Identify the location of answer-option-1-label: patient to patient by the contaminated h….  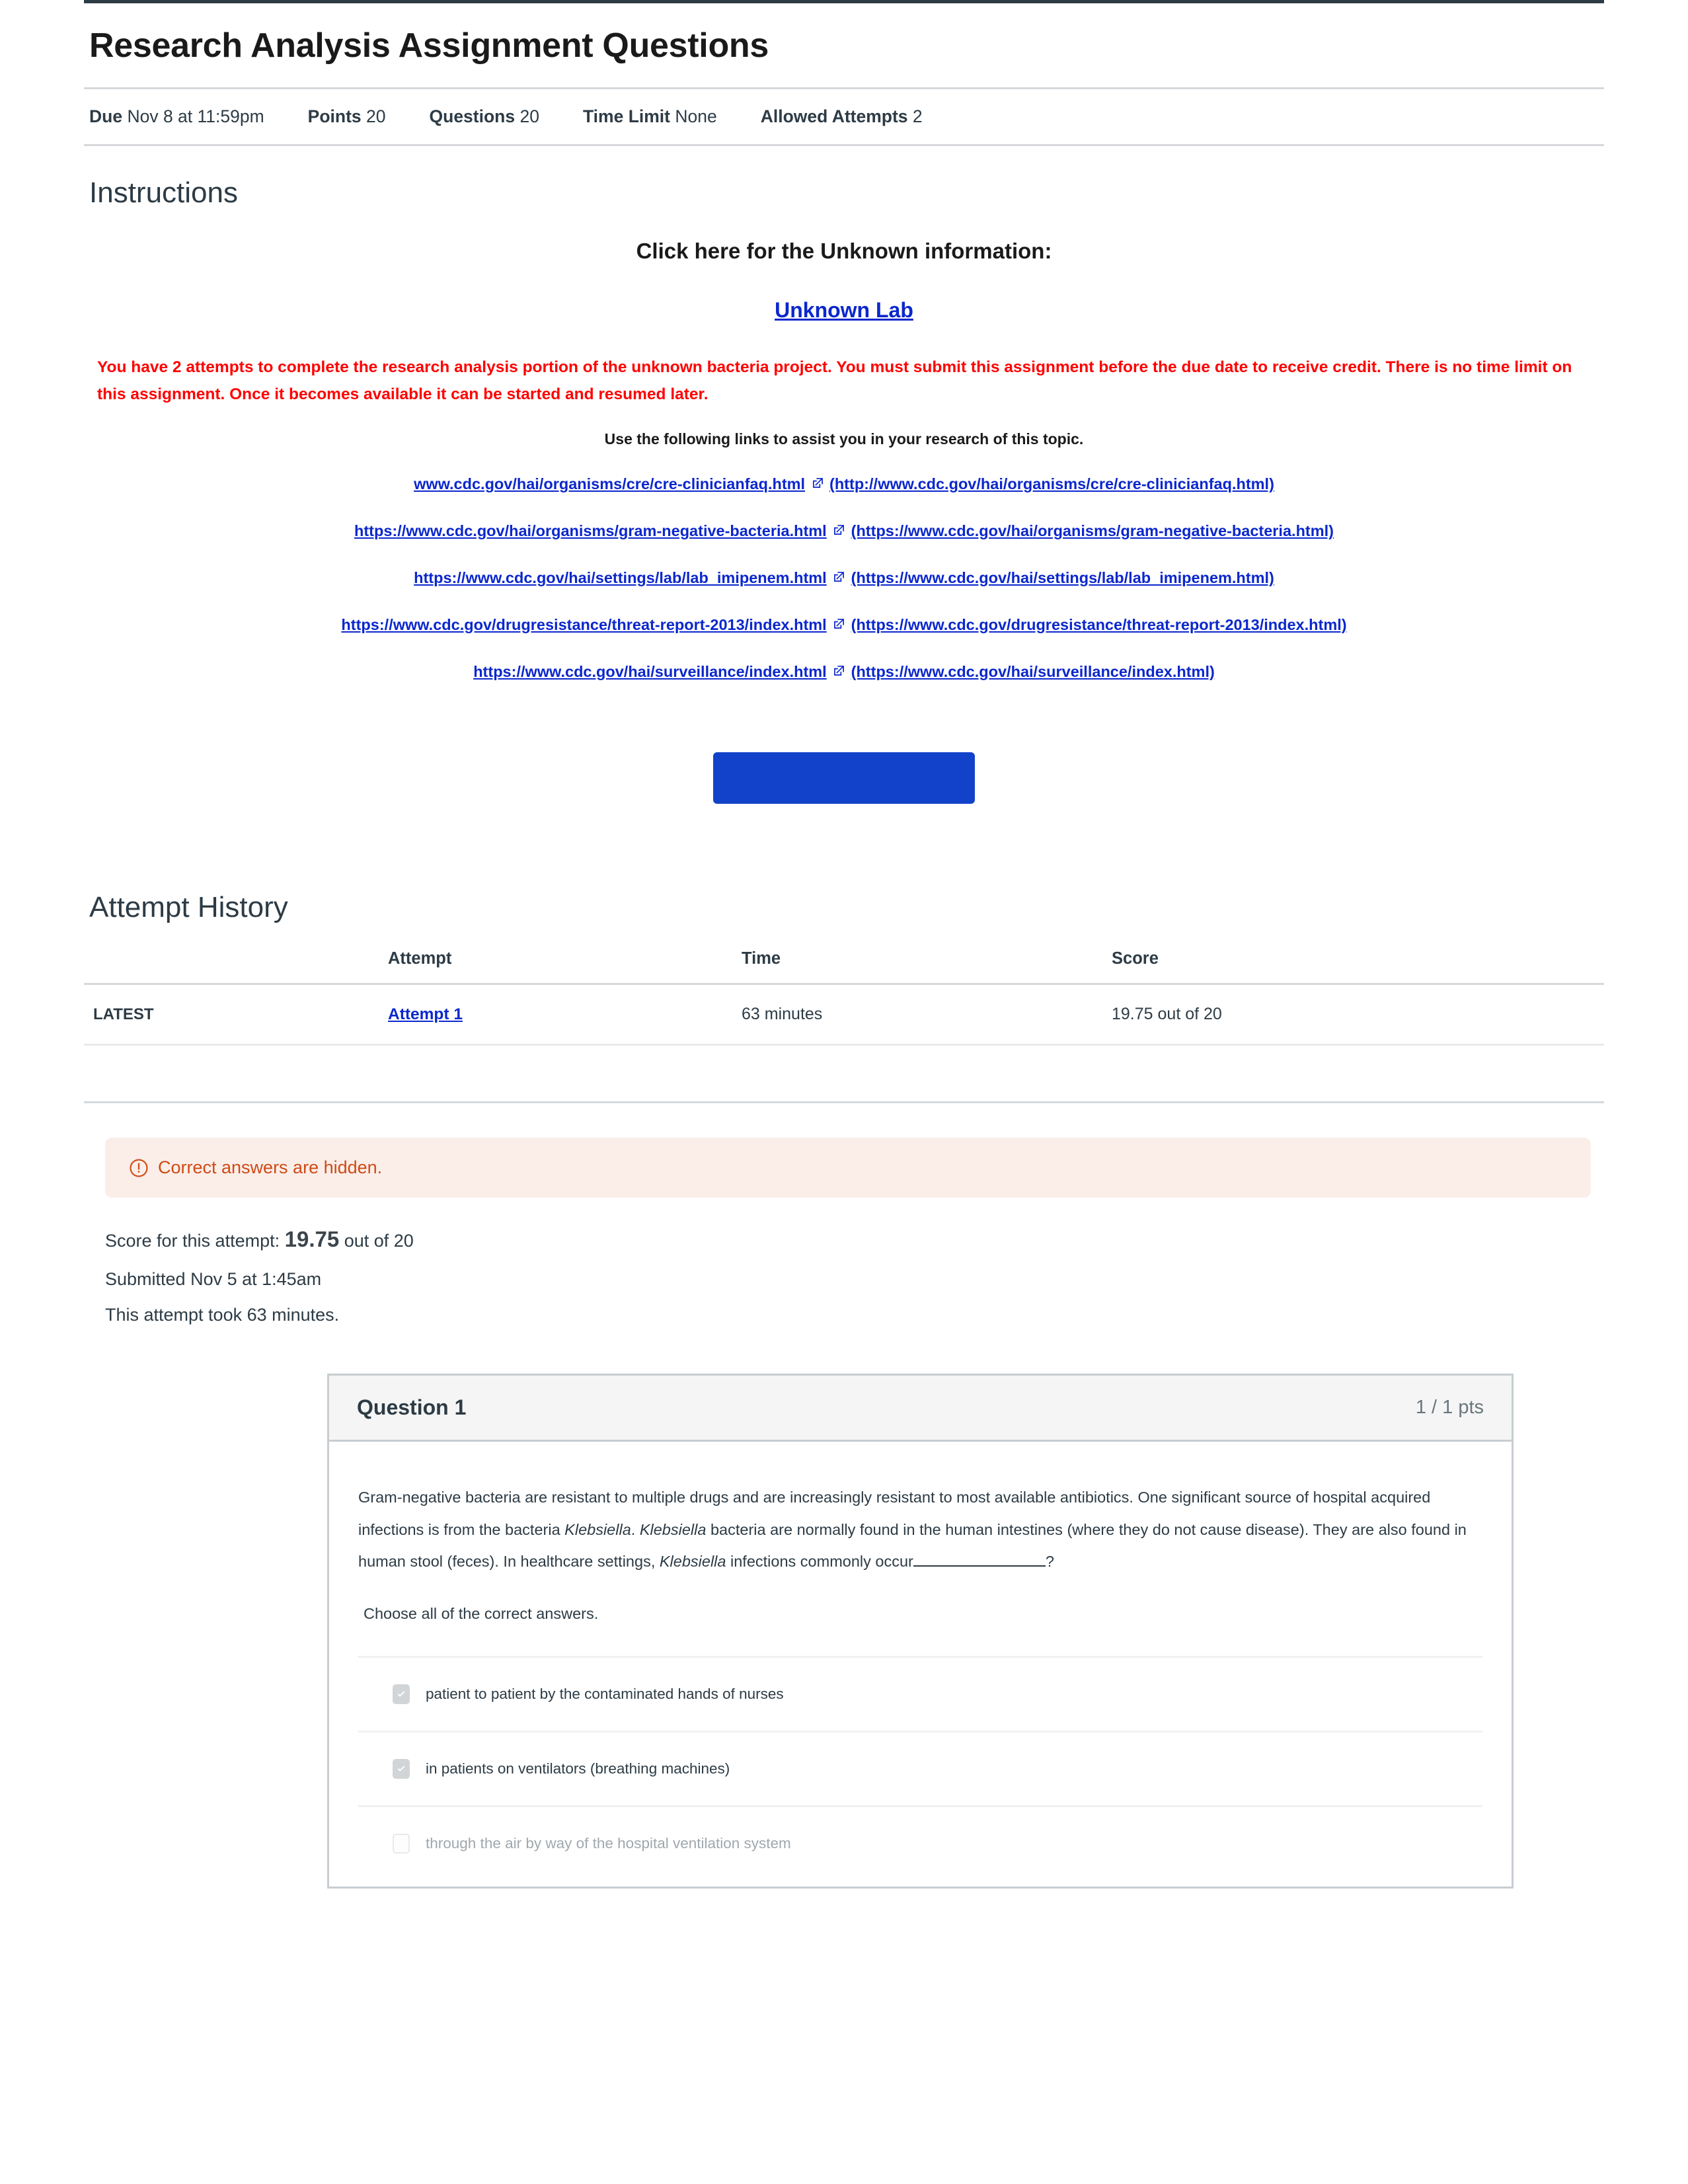
(605, 1694).